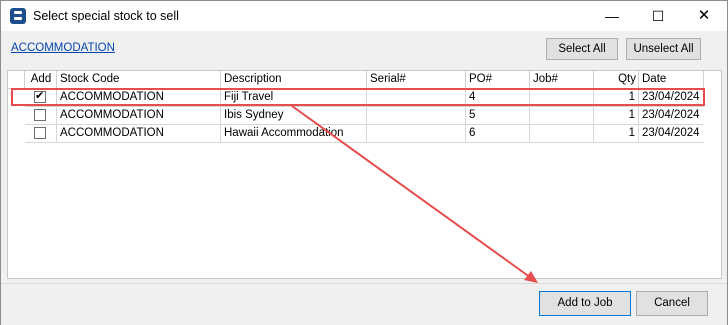 Image resolution: width=728 pixels, height=325 pixels. I want to click on annotation-arrow-head, so click(531, 277).